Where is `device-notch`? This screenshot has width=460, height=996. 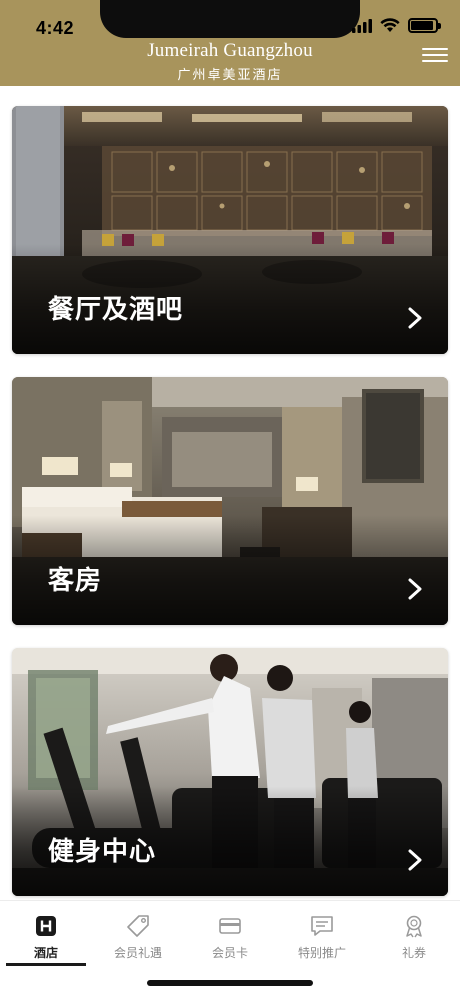 device-notch is located at coordinates (230, 19).